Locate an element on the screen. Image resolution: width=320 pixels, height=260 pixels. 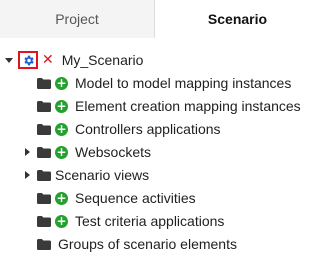
tree-item: Groups of scenario elements is located at coordinates (137, 244).